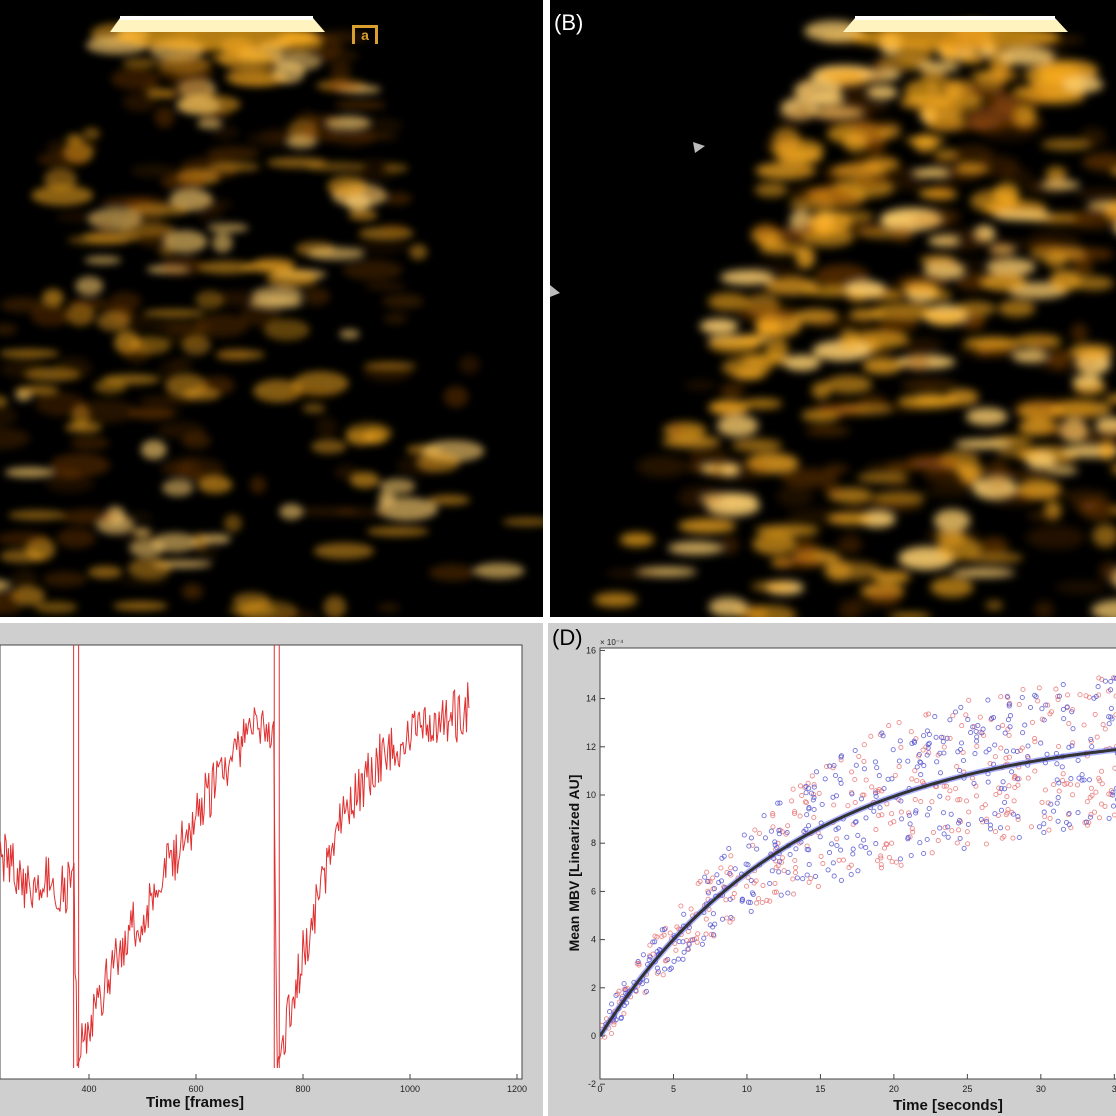 Image resolution: width=1116 pixels, height=1116 pixels. Describe the element at coordinates (955, 25) in the screenshot. I see `transducer-edge` at that location.